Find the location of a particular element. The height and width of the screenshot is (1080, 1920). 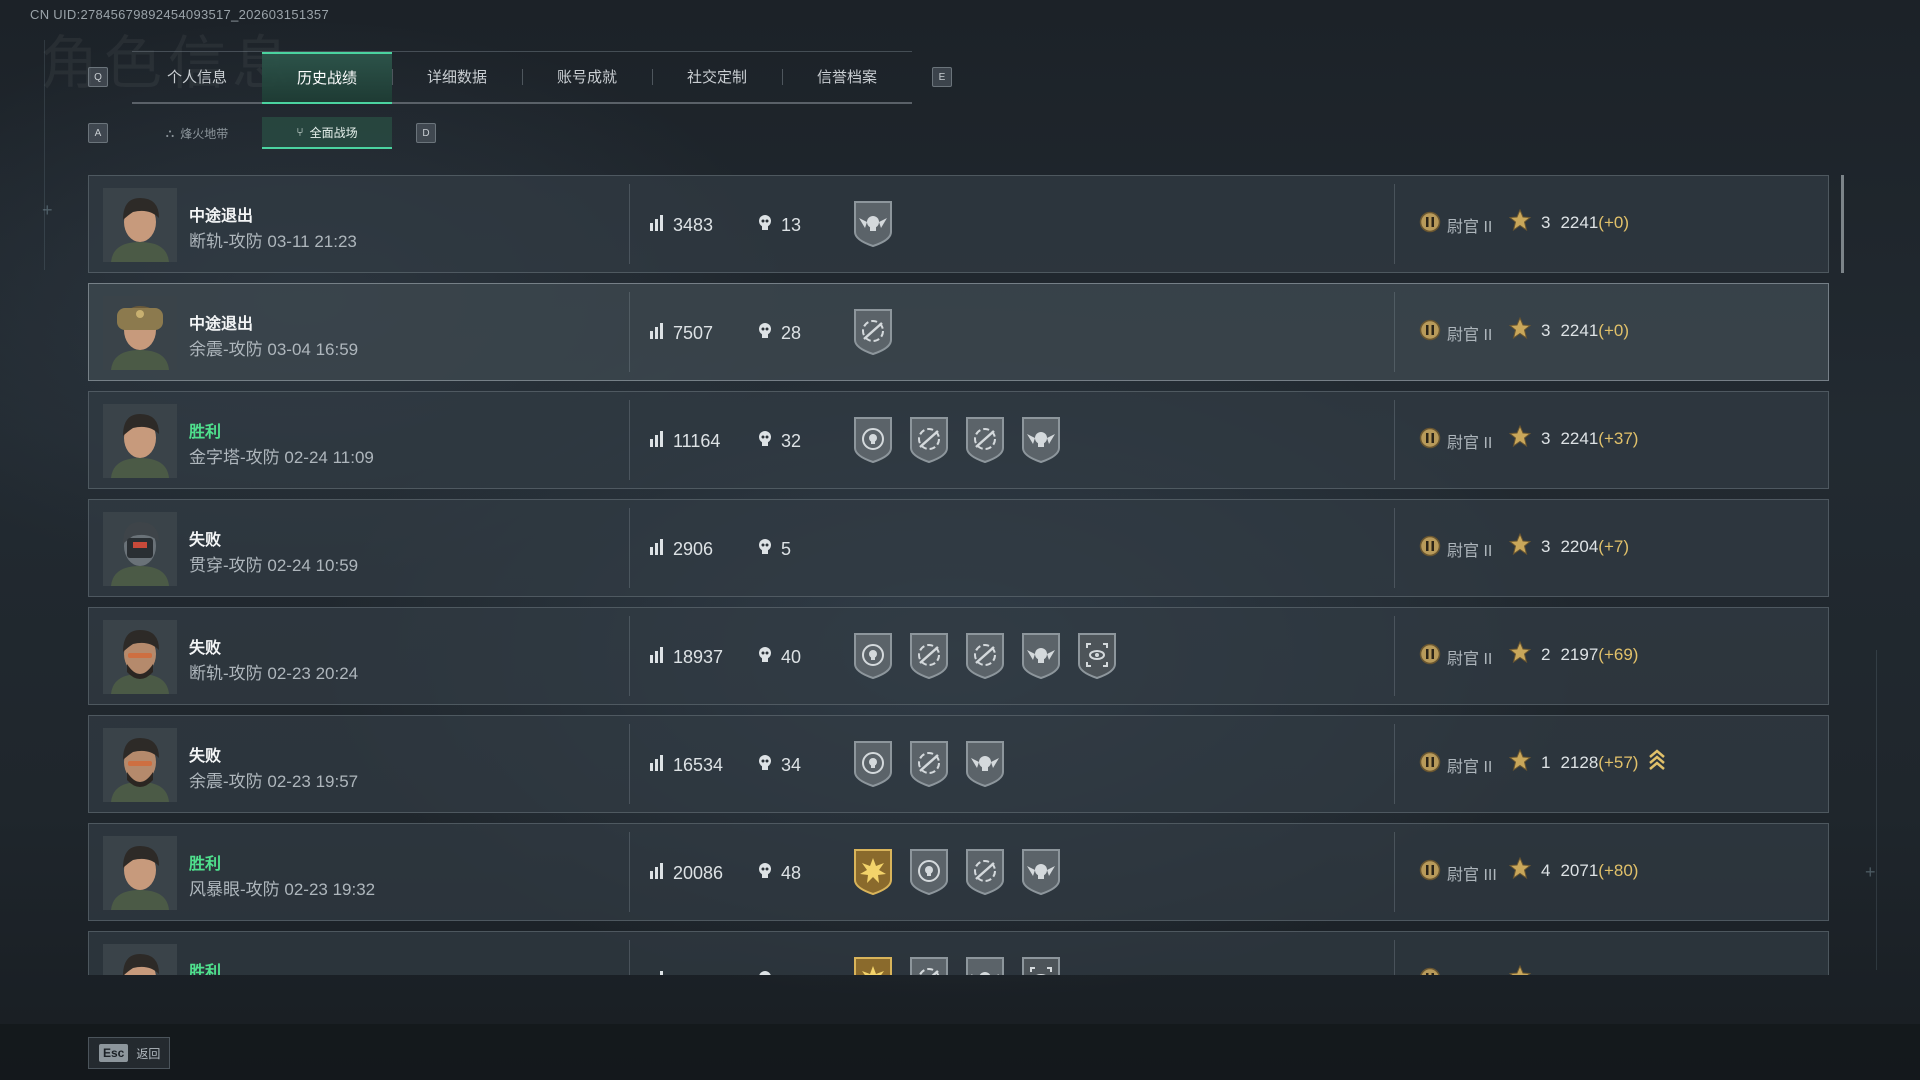

rank-badge-icon is located at coordinates (1430, 548).